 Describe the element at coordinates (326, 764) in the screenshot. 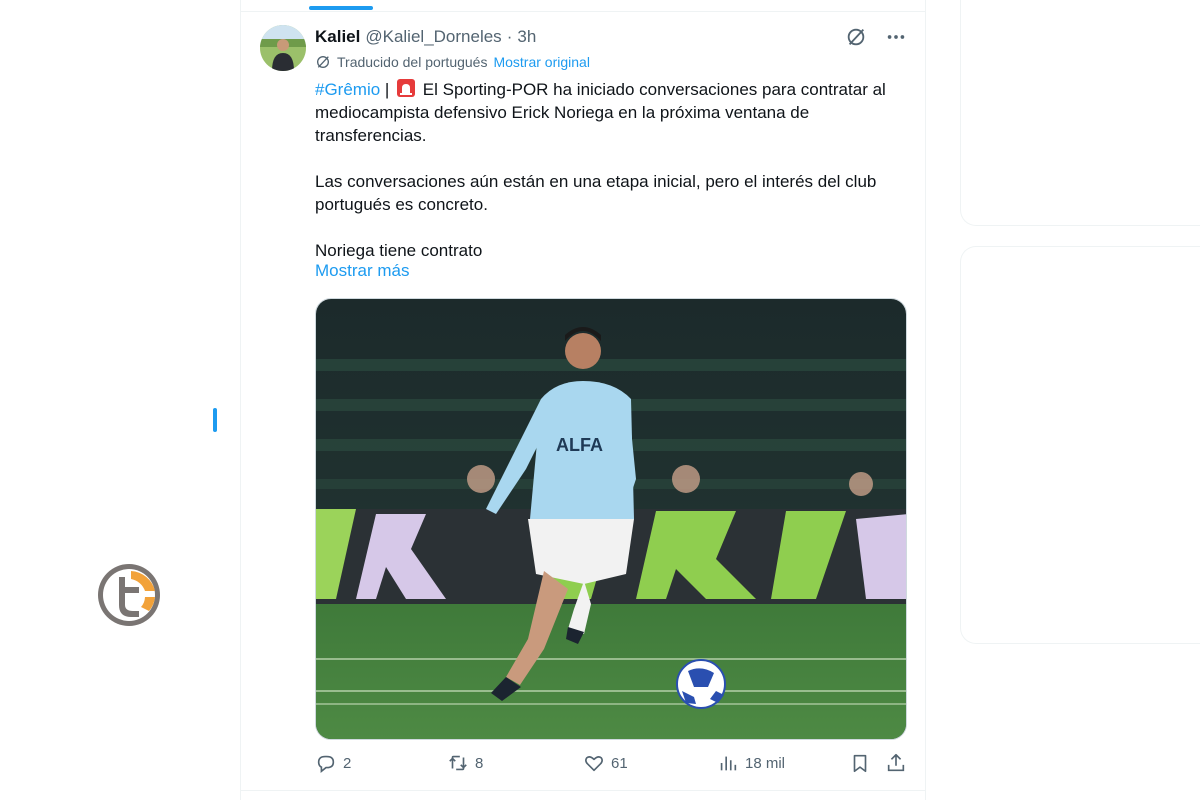

I see `reply-icon` at that location.